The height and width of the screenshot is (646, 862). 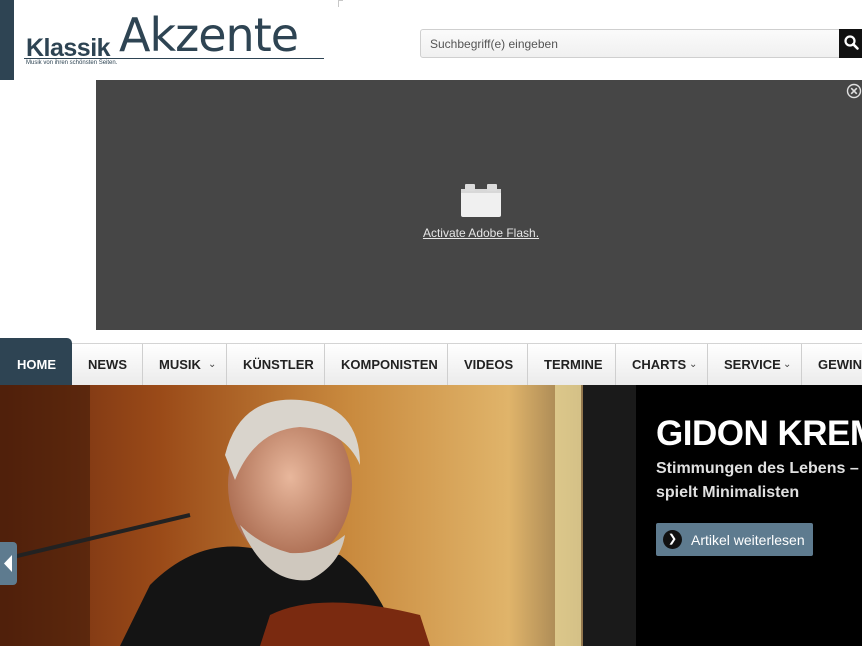 I want to click on search-form: Suchbegriff(e) eingeben, so click(x=641, y=43).